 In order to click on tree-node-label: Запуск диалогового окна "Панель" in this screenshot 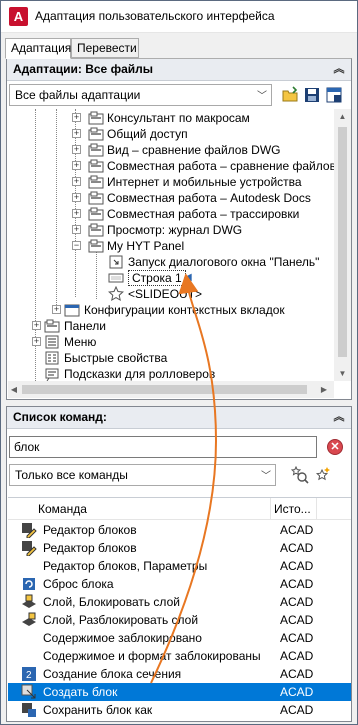, I will do `click(224, 262)`.